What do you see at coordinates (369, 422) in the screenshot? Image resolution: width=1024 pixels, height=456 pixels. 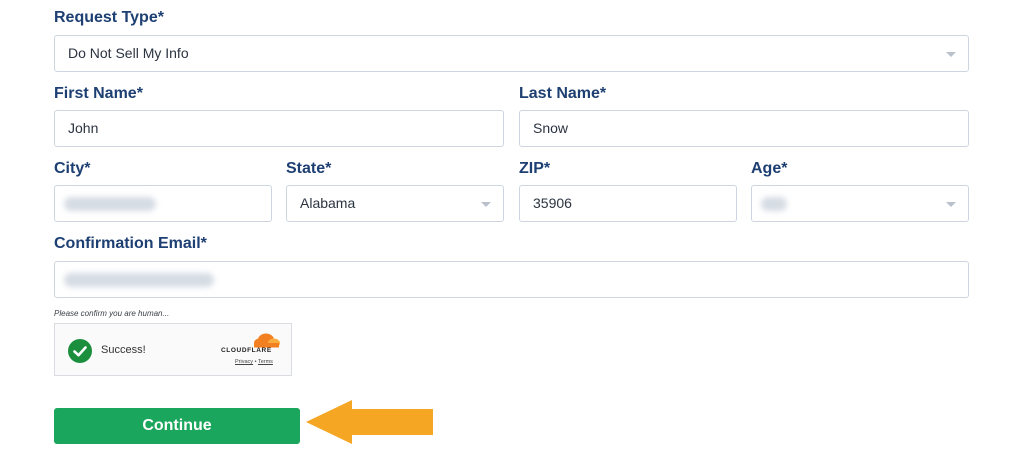 I see `arrow-left-icon` at bounding box center [369, 422].